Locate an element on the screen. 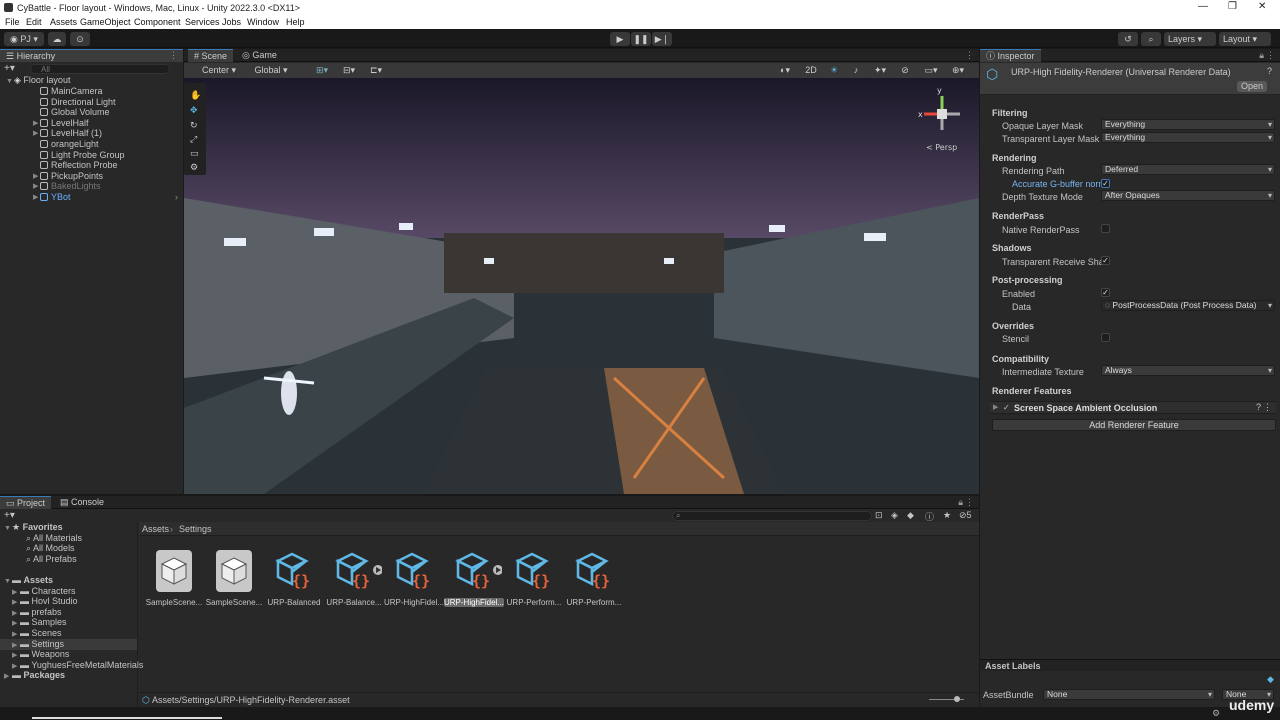 This screenshot has width=1280, height=720. gbuffer-checkbox: ✓ is located at coordinates (1105, 183).